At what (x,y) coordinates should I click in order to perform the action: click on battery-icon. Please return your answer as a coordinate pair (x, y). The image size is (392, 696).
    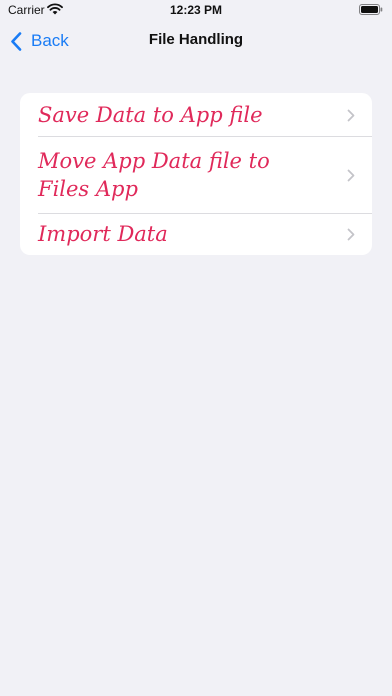
    Looking at the image, I should click on (371, 9).